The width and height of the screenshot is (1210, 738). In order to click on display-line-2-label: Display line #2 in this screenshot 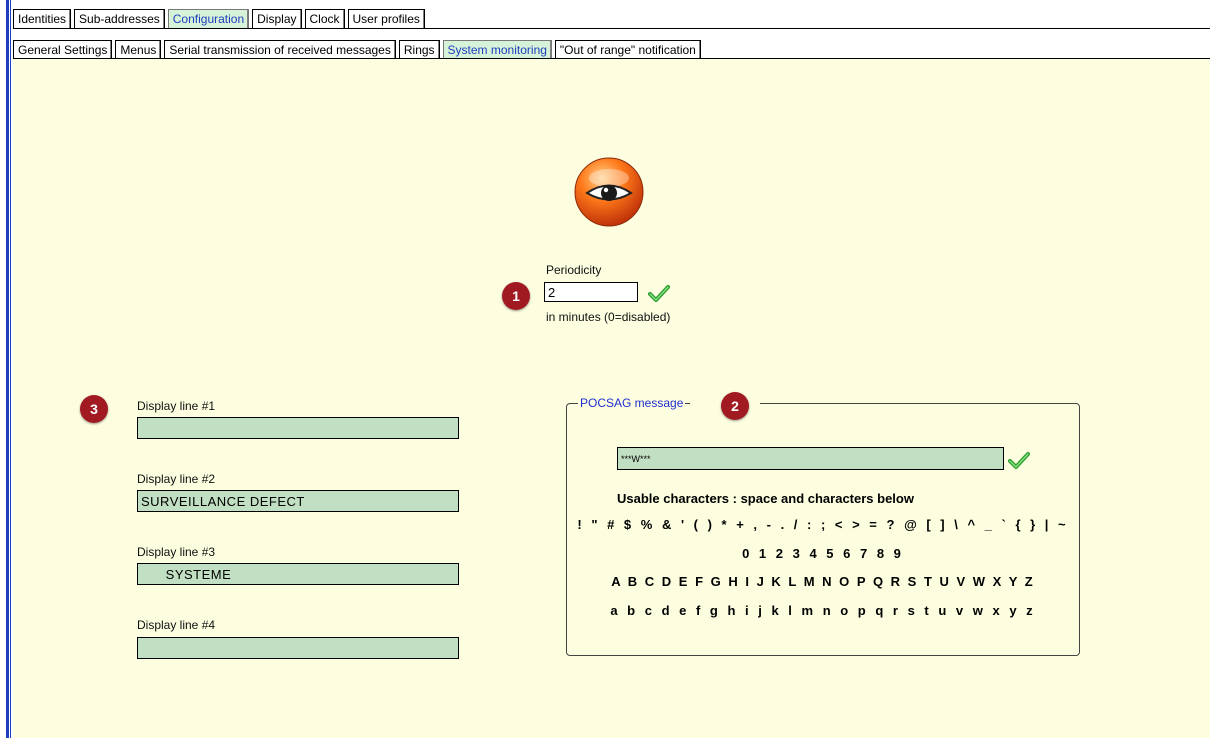, I will do `click(176, 479)`.